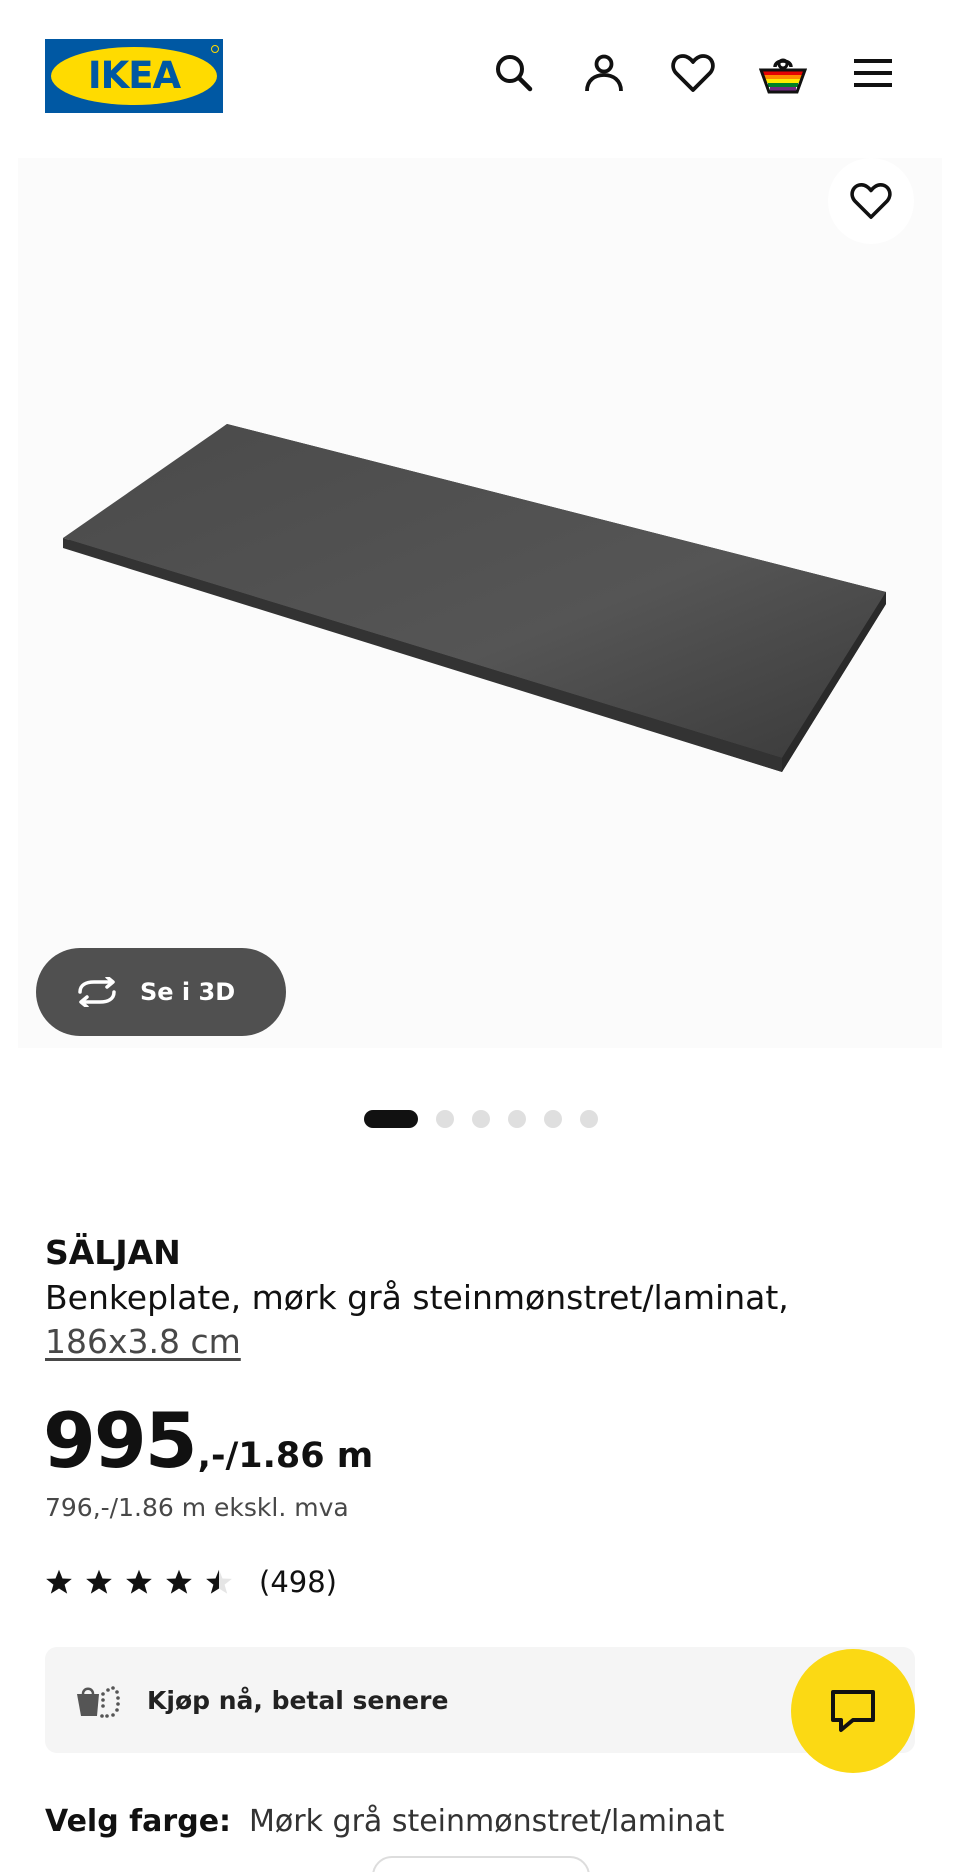  I want to click on logo-registered-mark, so click(215, 49).